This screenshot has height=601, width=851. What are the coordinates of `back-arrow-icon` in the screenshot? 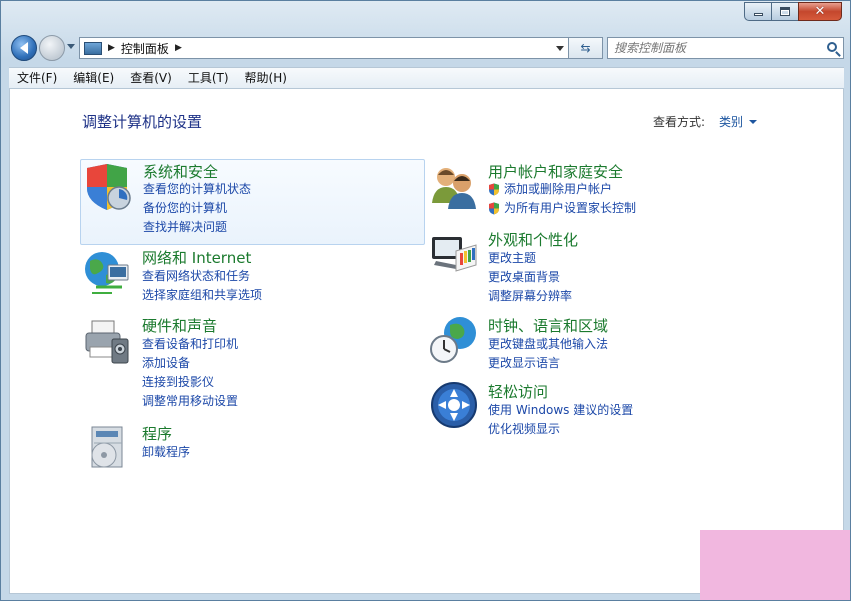 It's located at (24, 48).